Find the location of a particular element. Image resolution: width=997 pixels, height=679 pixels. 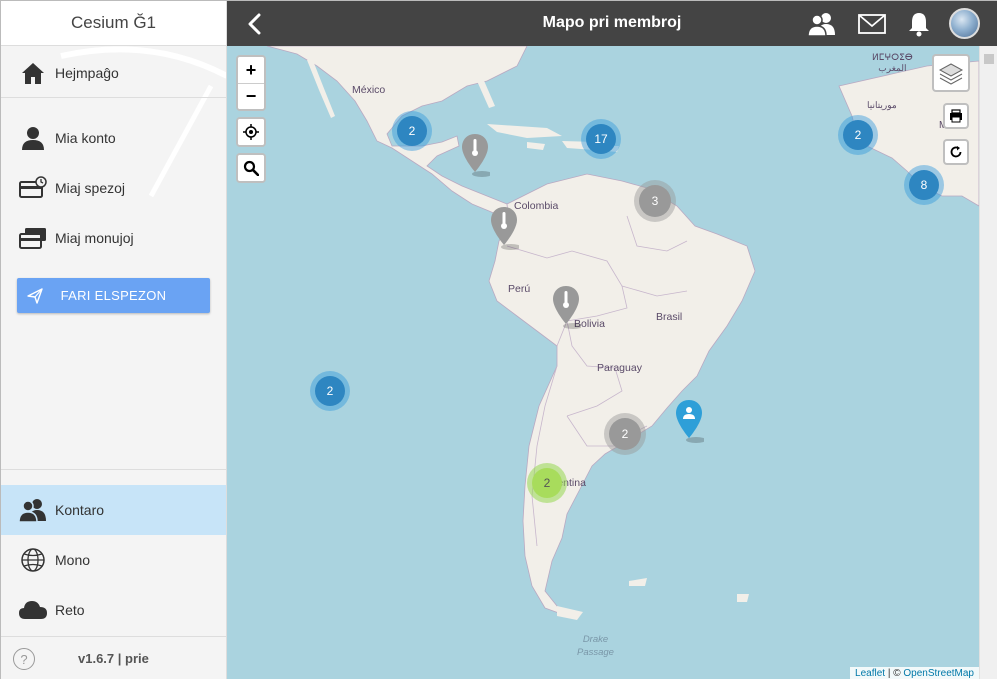

printer-icon is located at coordinates (956, 116).